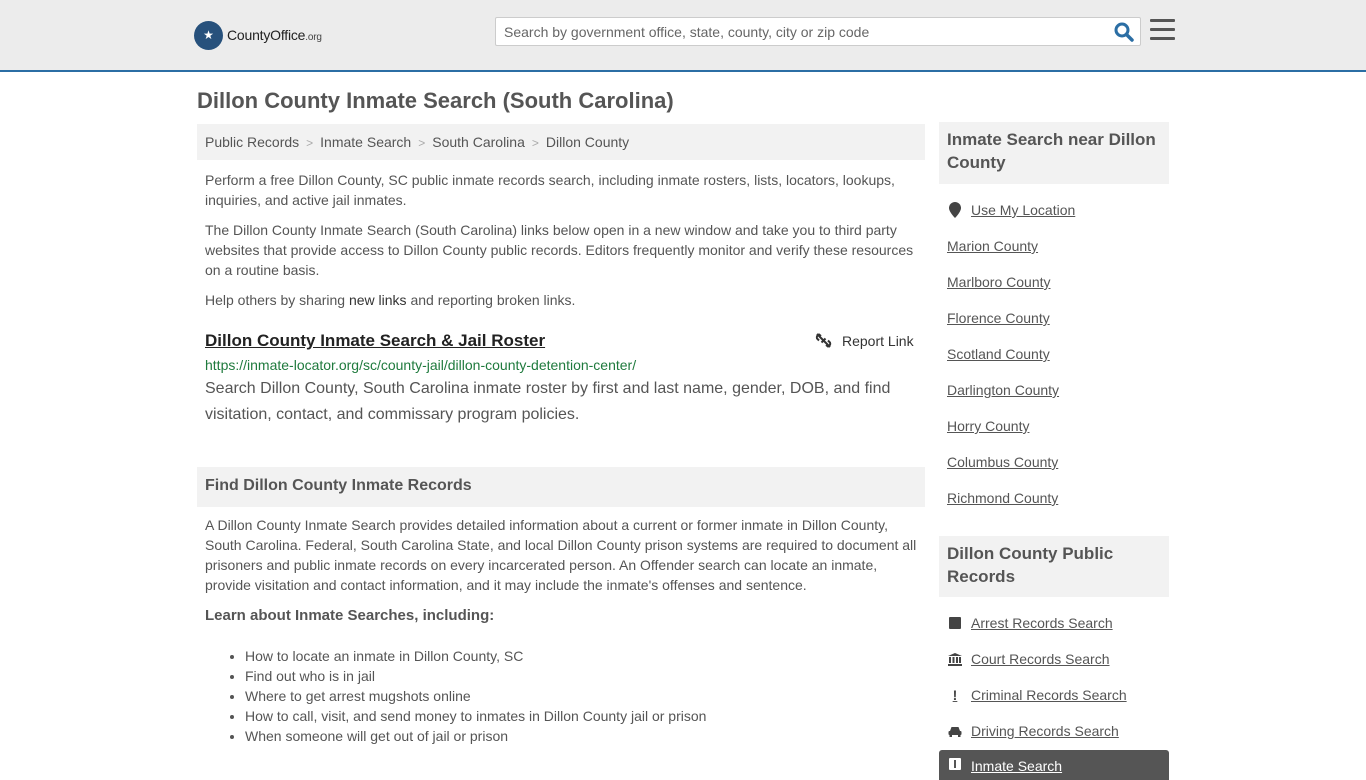  What do you see at coordinates (955, 731) in the screenshot?
I see `car-icon` at bounding box center [955, 731].